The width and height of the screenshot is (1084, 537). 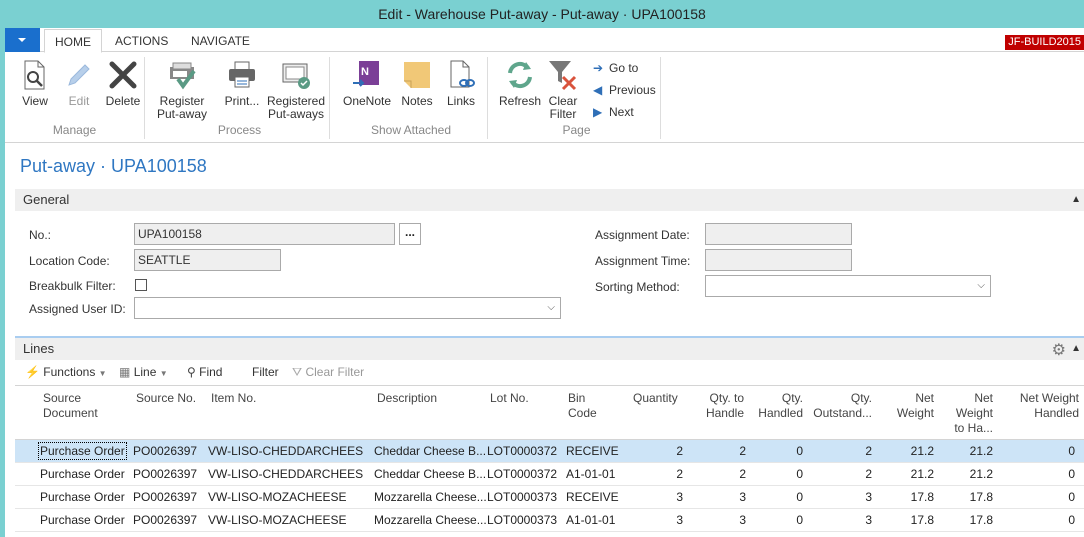 I want to click on col-qty-handled: Qty. Handled, so click(x=774, y=406).